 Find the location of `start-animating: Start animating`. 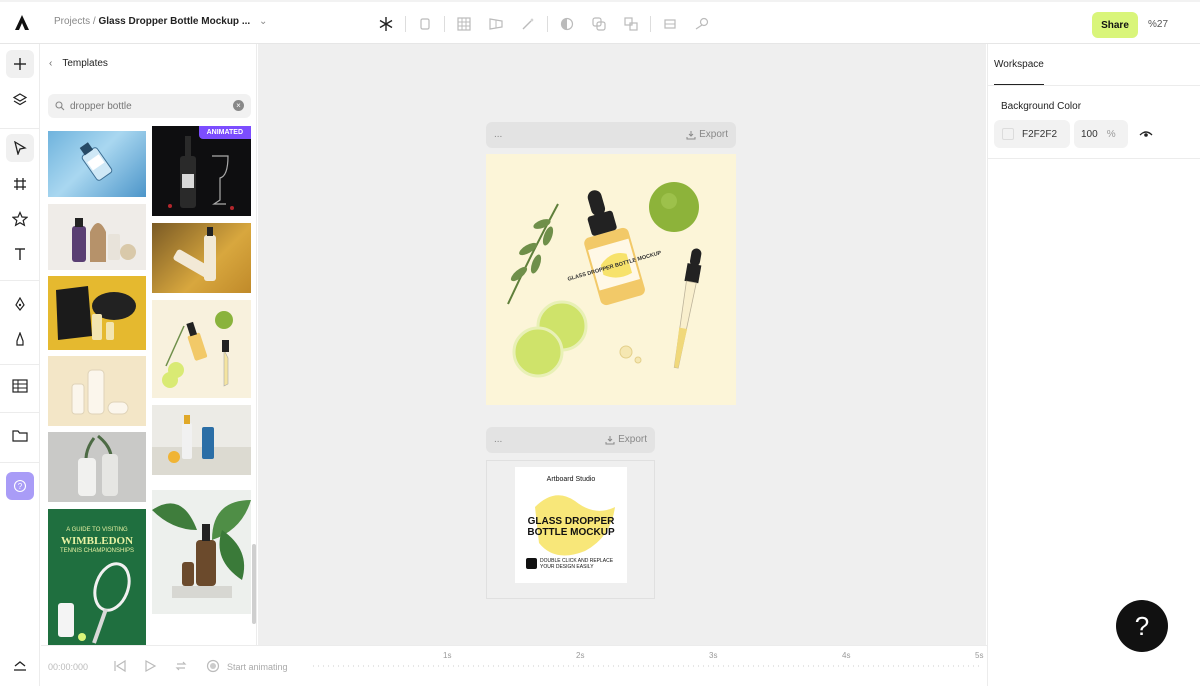

start-animating: Start animating is located at coordinates (257, 667).